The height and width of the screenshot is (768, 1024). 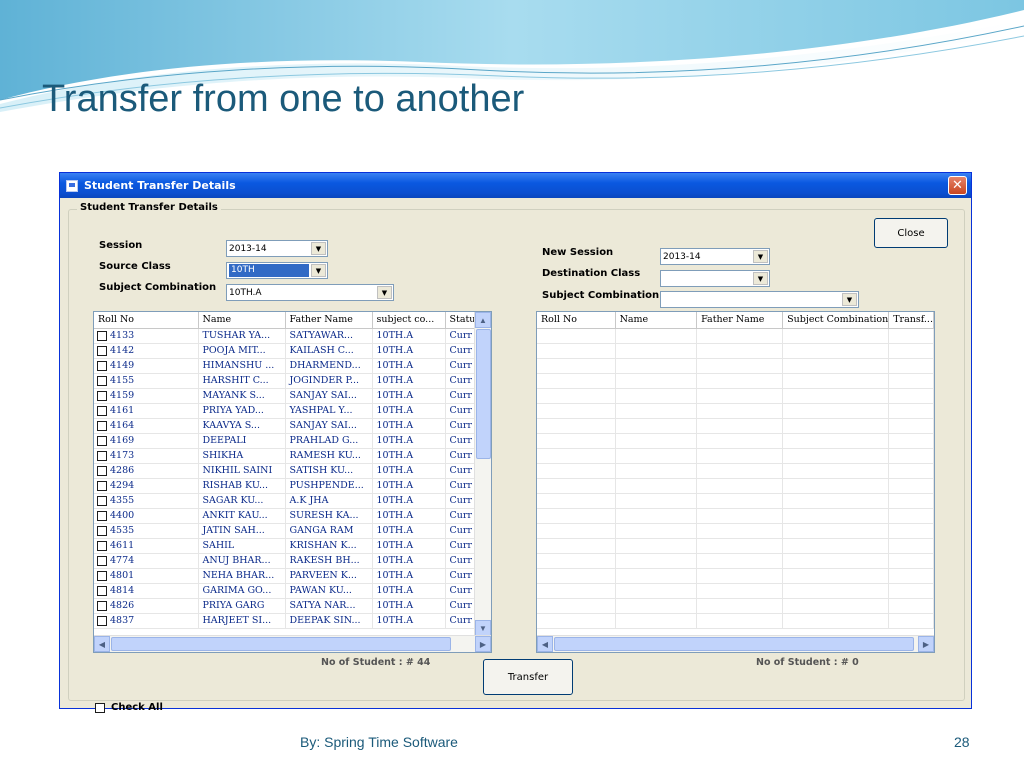 What do you see at coordinates (285, 576) in the screenshot?
I see `table-row: 4801 NEHA BHAR... PARVEEN K... 10TH.A Curr` at bounding box center [285, 576].